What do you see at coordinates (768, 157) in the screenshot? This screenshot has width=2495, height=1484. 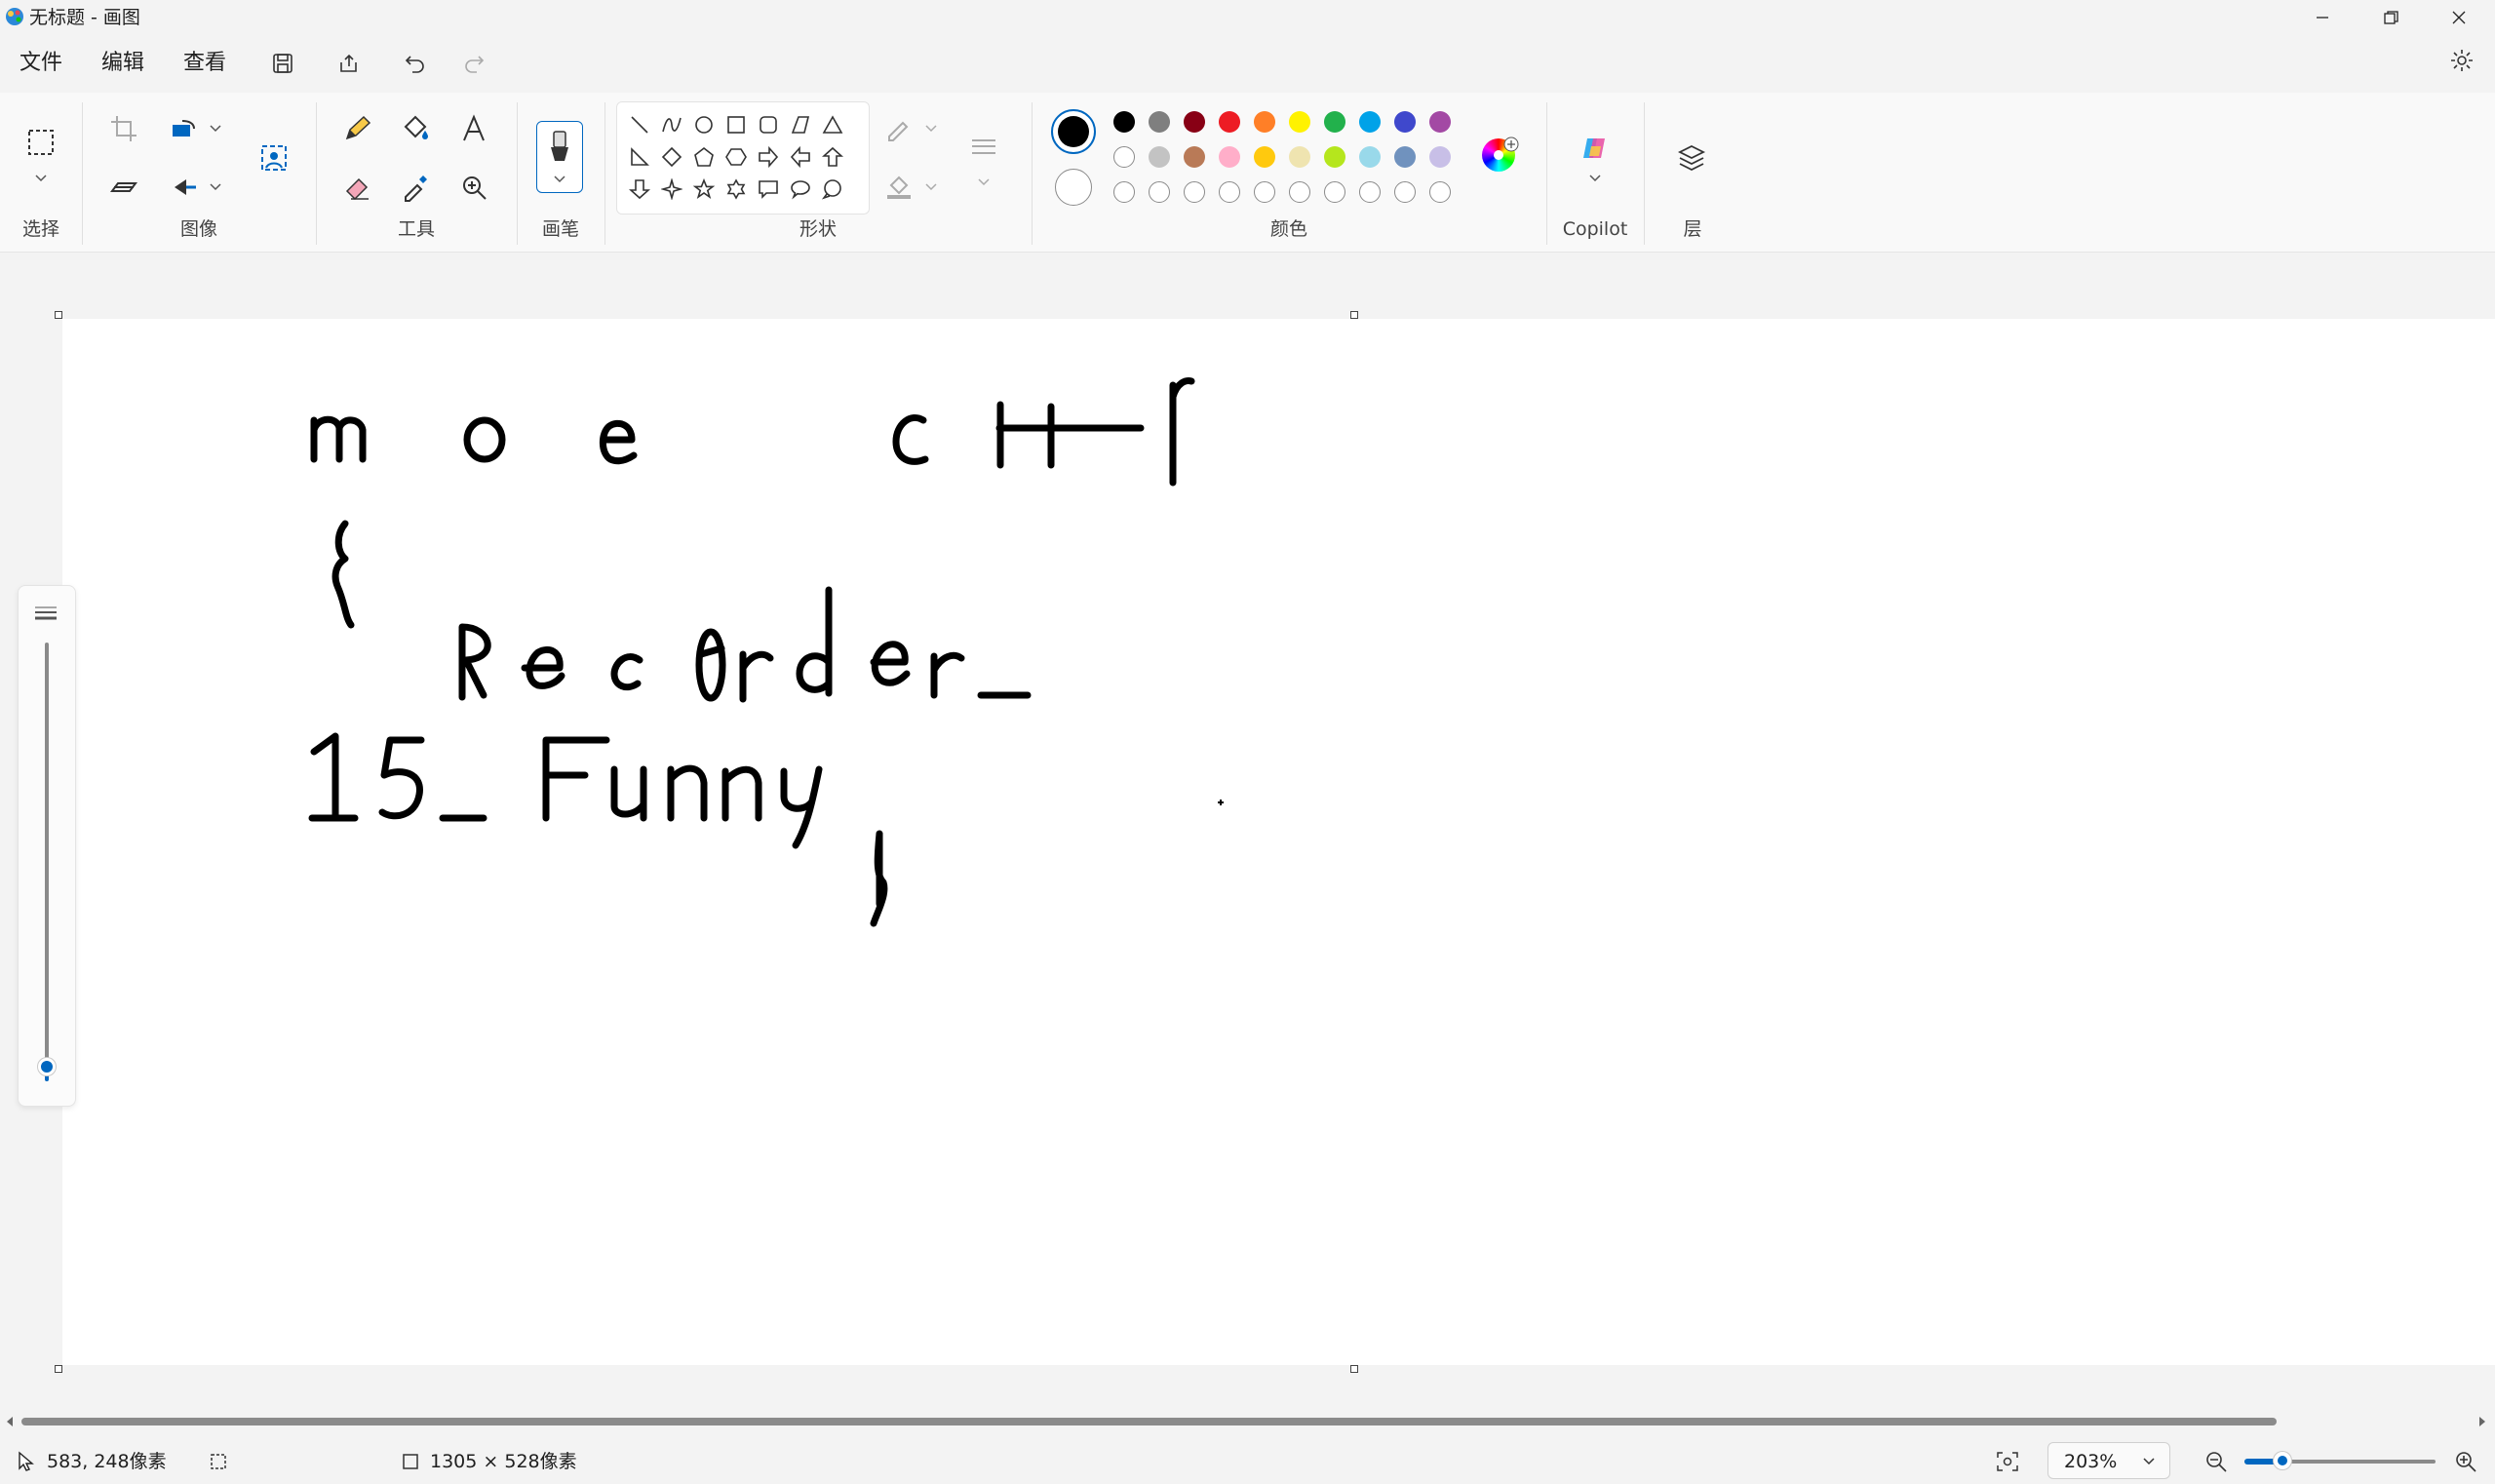 I see `right-arrow-shape-button` at bounding box center [768, 157].